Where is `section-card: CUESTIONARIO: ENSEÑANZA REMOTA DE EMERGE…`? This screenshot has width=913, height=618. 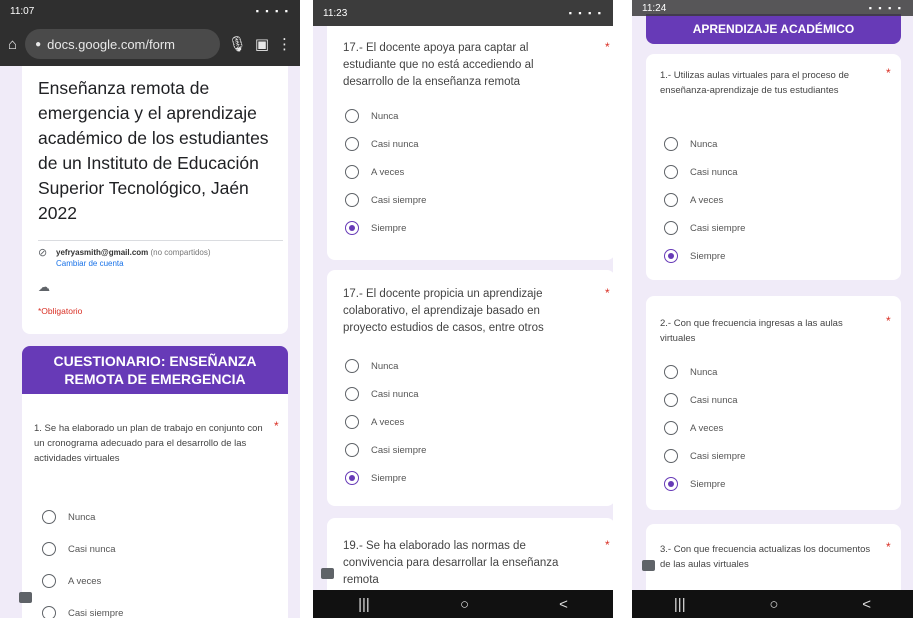
section-card: CUESTIONARIO: ENSEÑANZA REMOTA DE EMERGE… is located at coordinates (155, 482).